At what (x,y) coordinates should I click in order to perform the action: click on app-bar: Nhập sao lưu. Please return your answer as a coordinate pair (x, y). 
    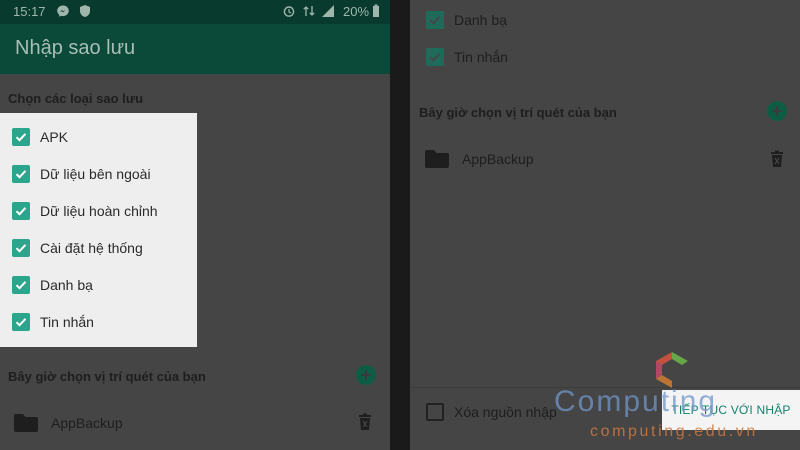
    Looking at the image, I should click on (195, 49).